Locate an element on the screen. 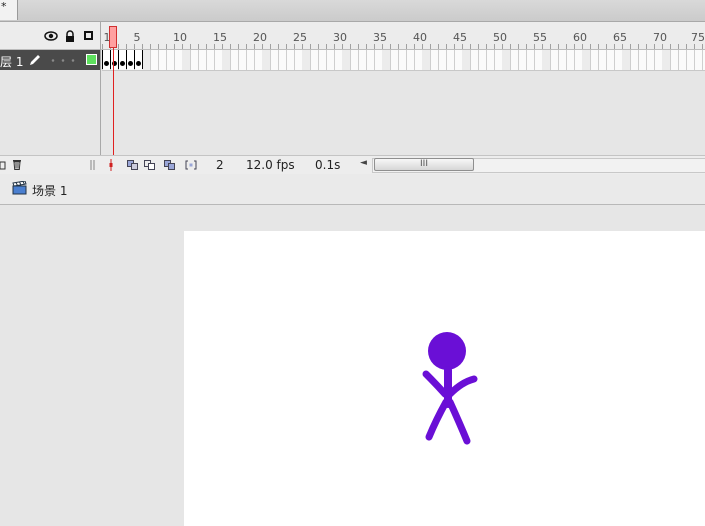 This screenshot has height=526, width=705. ruler-tick: 65 is located at coordinates (620, 37).